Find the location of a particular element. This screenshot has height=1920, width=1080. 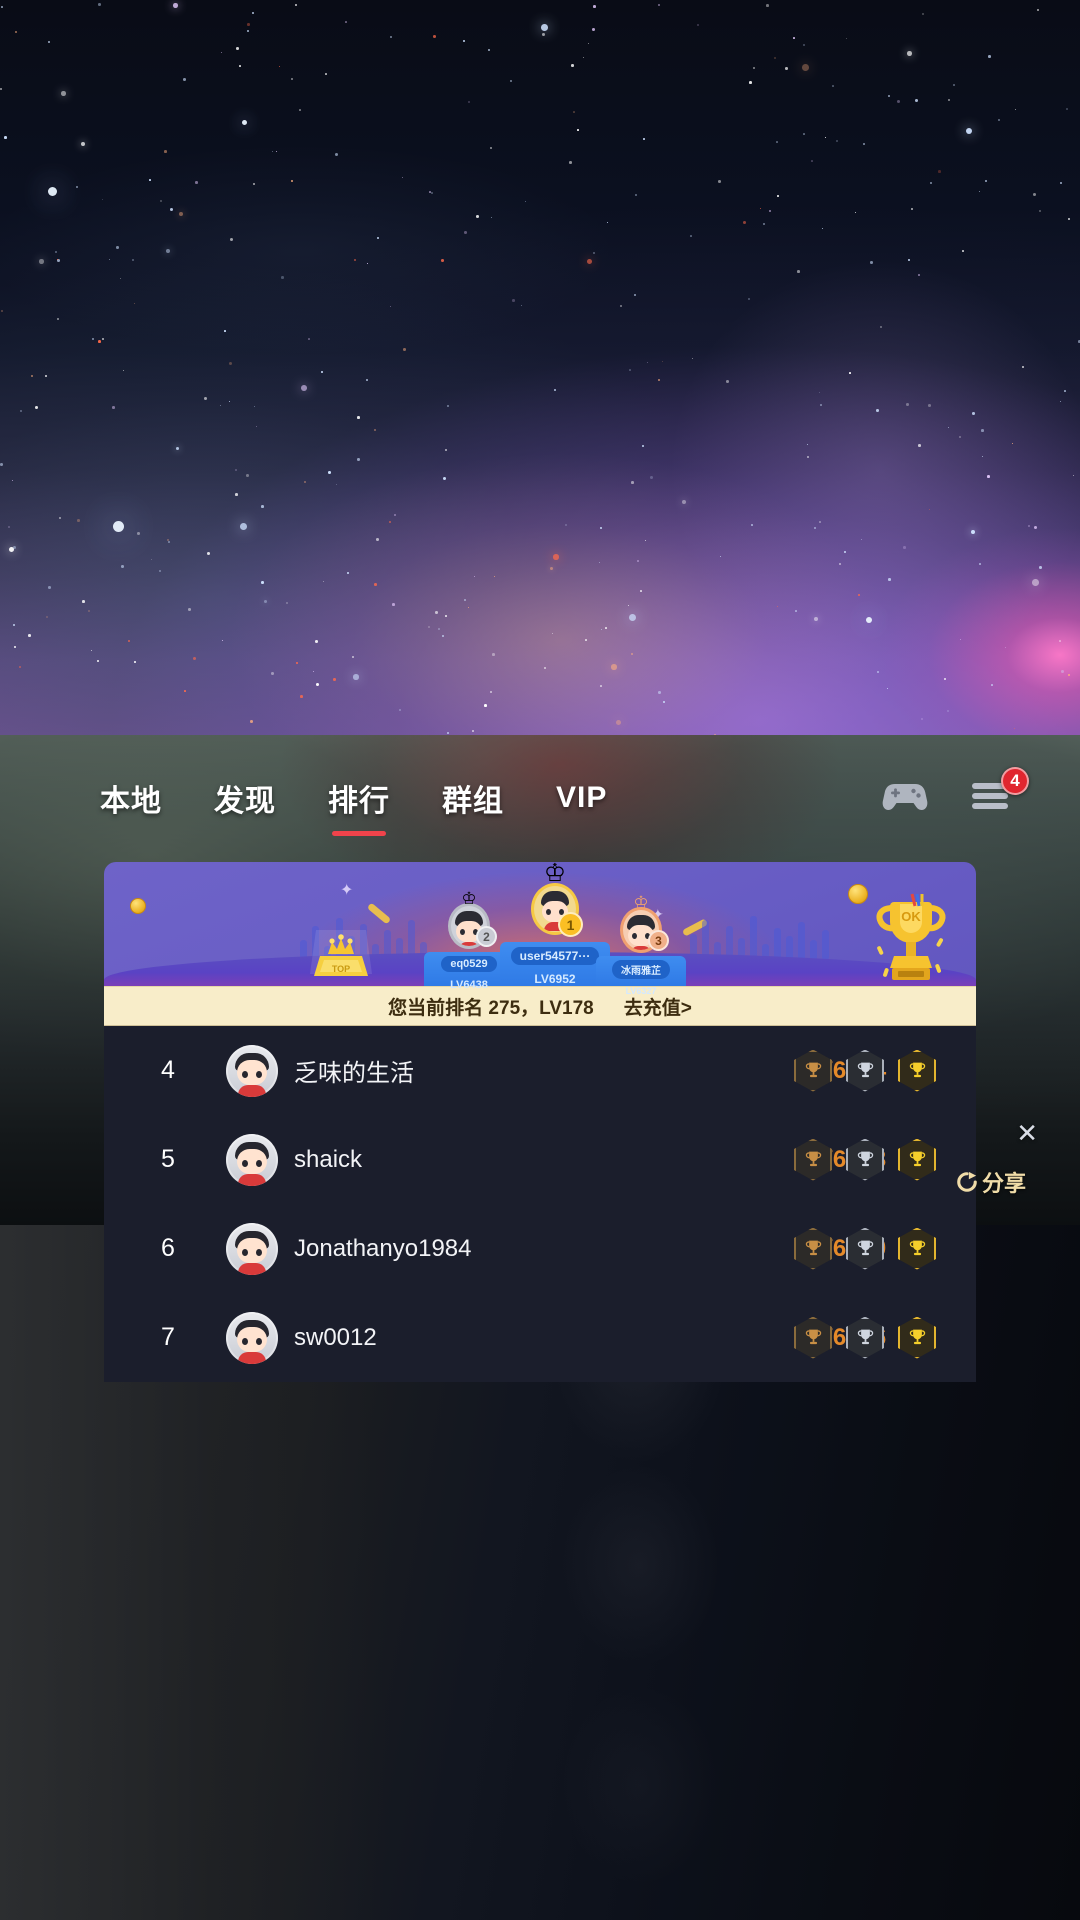

row-rank: 5 is located at coordinates (168, 1159).